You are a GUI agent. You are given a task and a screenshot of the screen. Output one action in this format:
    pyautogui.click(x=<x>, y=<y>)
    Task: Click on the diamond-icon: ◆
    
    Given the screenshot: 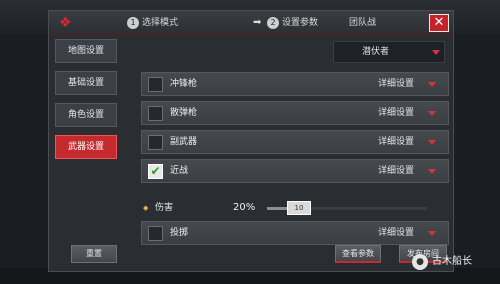 What is the action you would take?
    pyautogui.click(x=146, y=208)
    